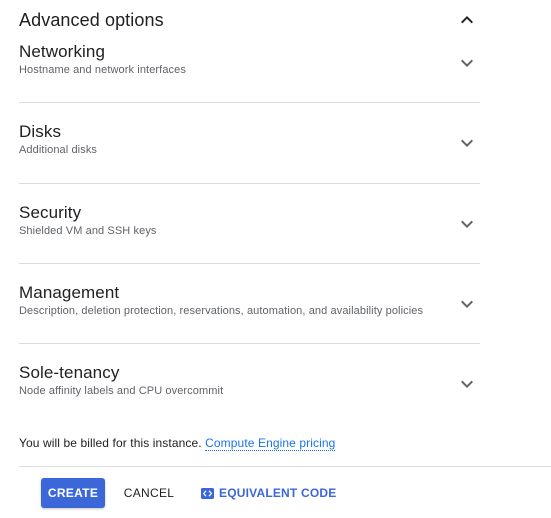  Describe the element at coordinates (249, 139) in the screenshot. I see `section-disks: Disks Additional disks` at that location.